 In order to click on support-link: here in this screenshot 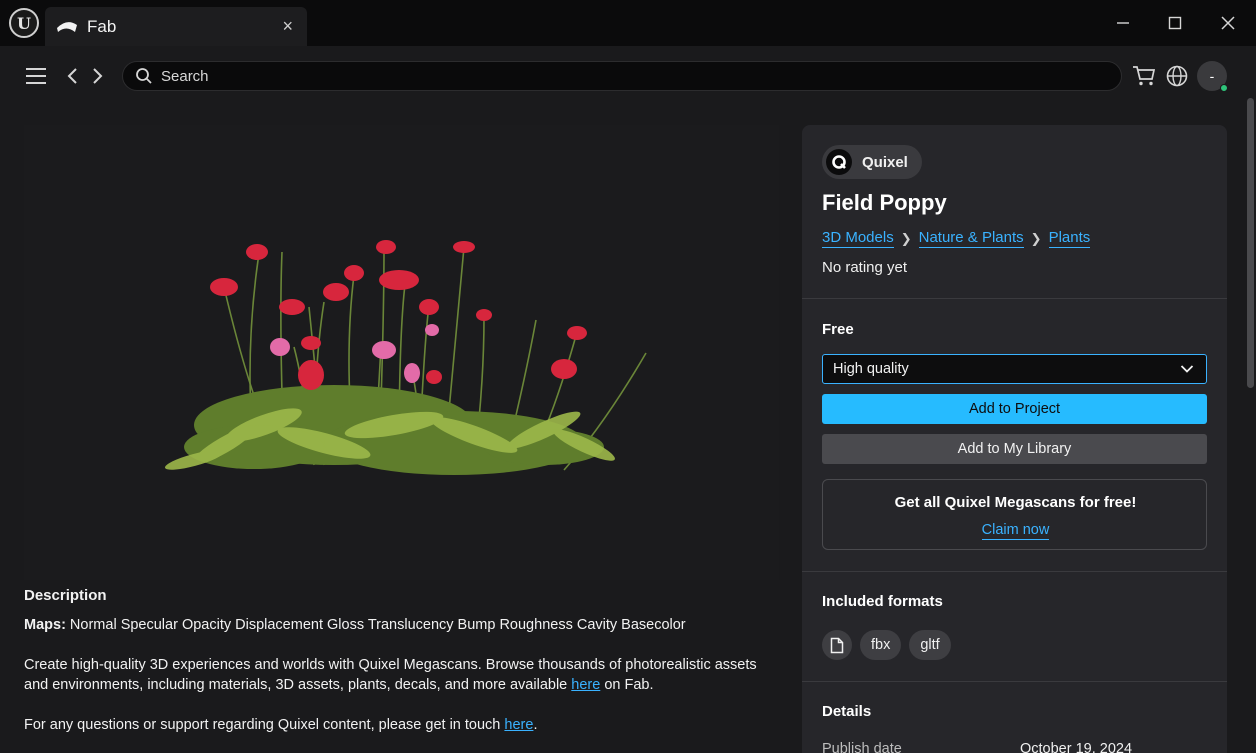, I will do `click(518, 725)`.